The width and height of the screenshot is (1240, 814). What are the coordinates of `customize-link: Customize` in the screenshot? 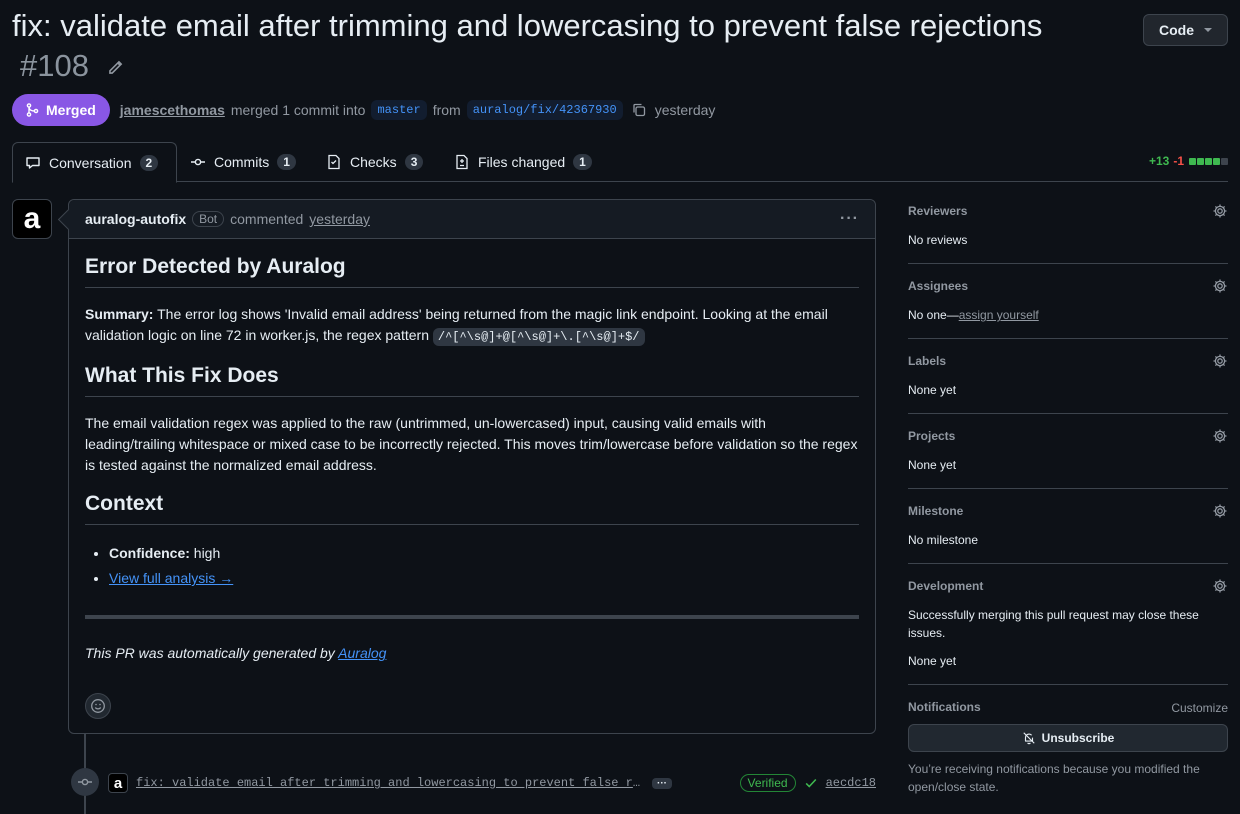 It's located at (1199, 708).